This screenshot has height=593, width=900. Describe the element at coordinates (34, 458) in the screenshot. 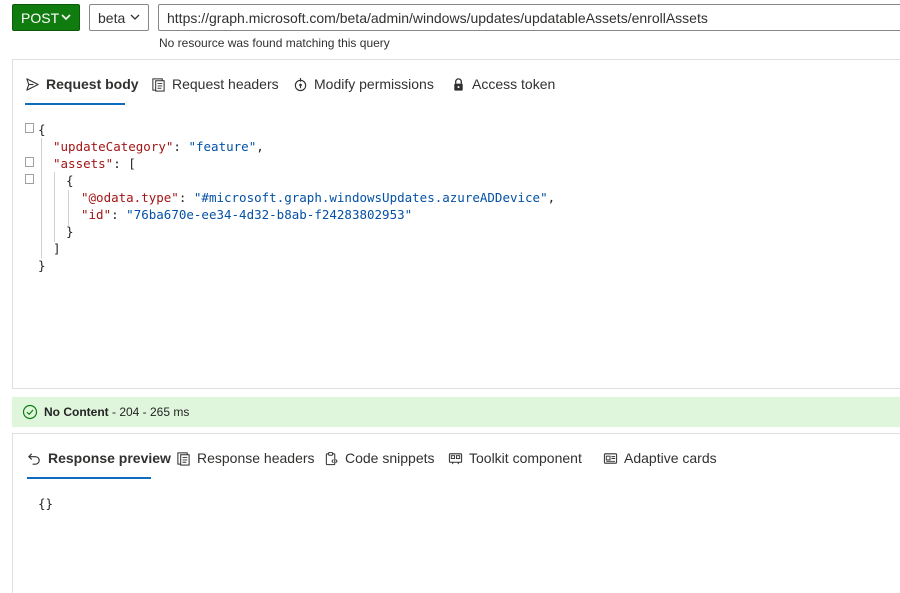

I see `undo-arrow-icon` at that location.